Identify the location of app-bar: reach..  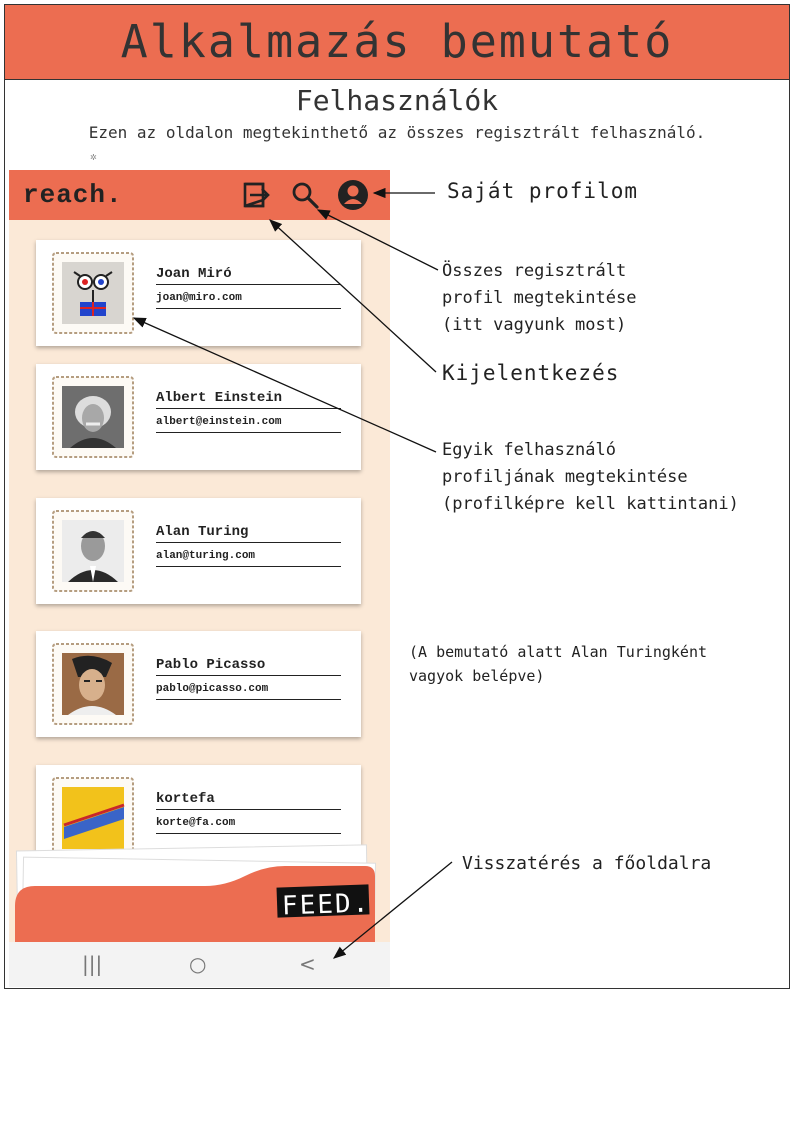
(199, 195).